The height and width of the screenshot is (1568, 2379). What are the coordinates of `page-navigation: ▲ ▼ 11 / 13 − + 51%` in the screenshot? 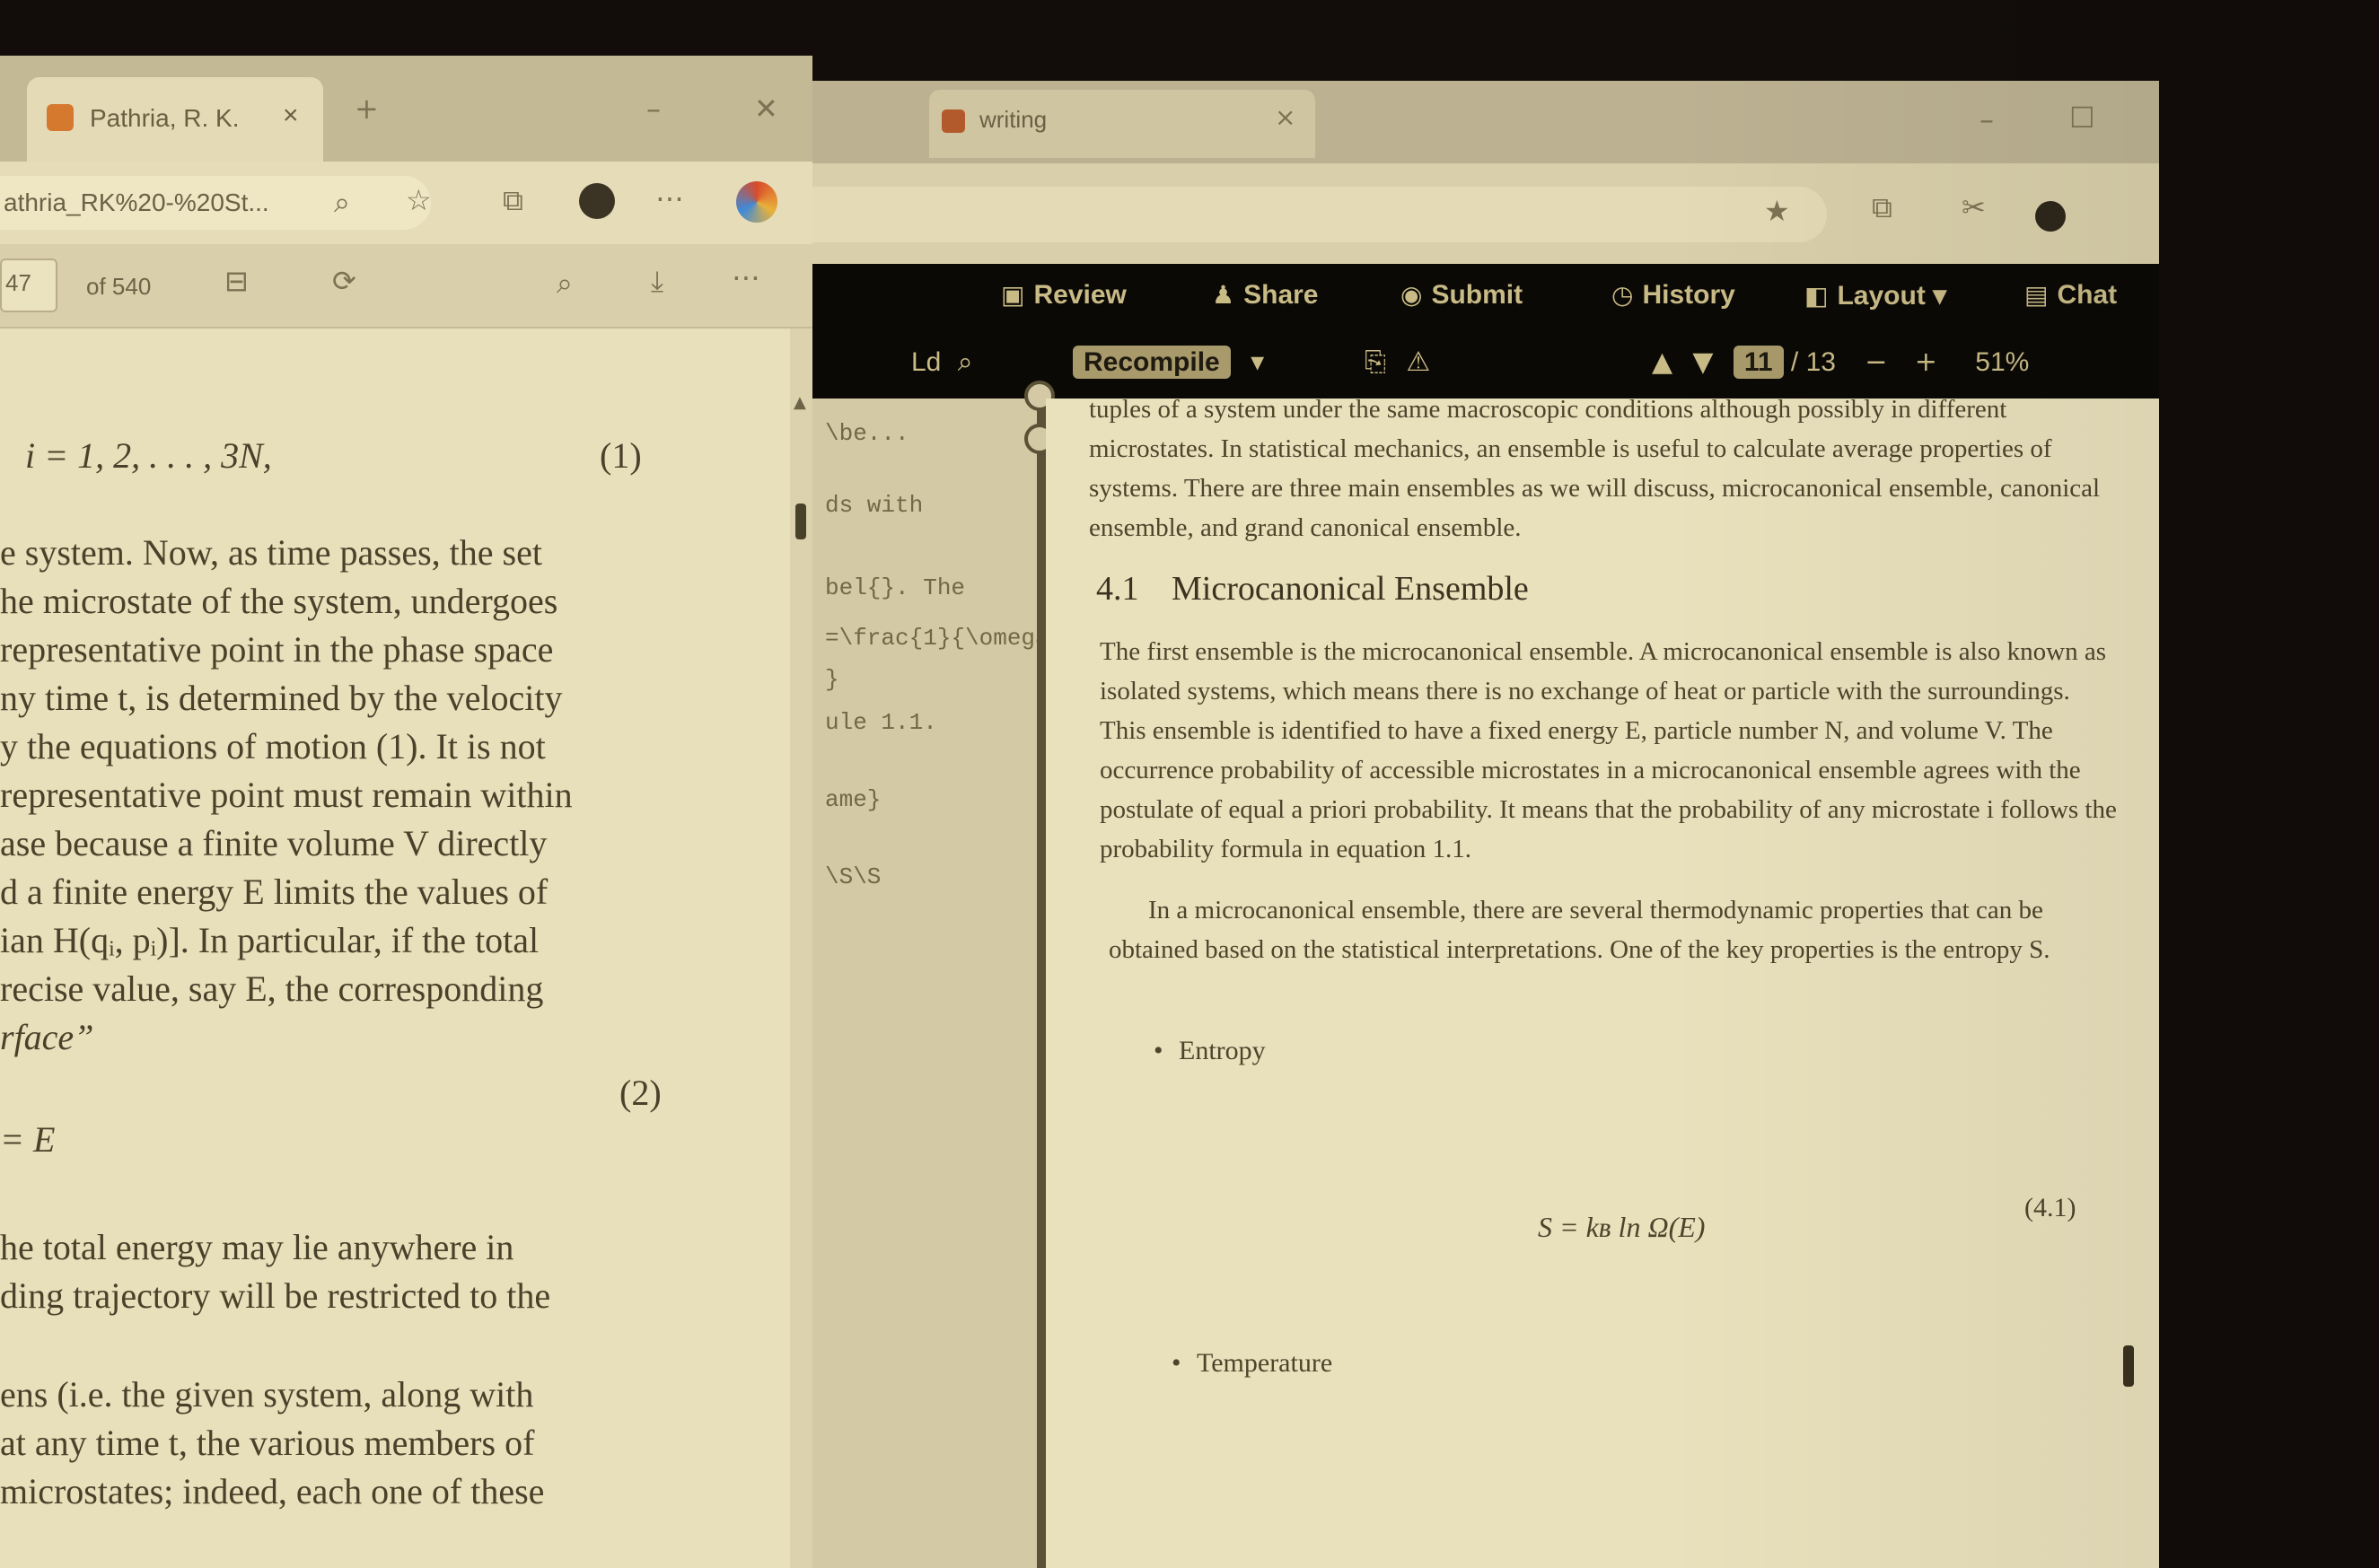 It's located at (1840, 368).